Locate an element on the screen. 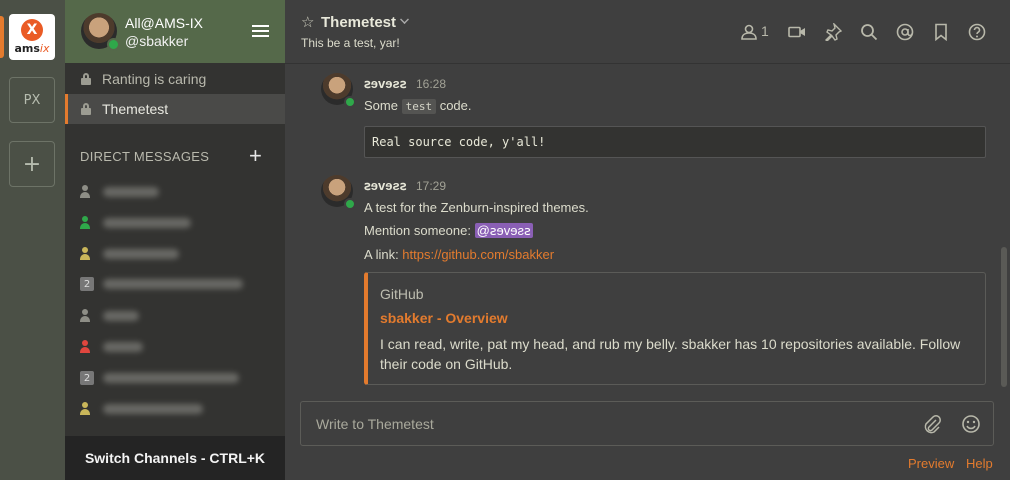  sidebar-header: All@AMS-IX @sbakker is located at coordinates (175, 31).